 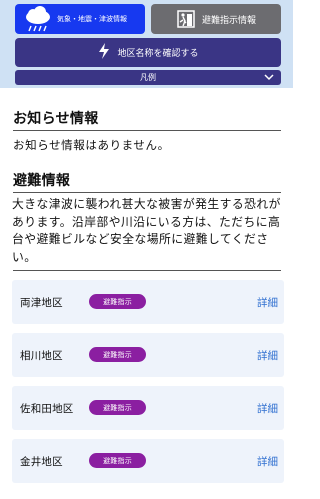 What do you see at coordinates (41, 303) in the screenshot?
I see `area-name: 両津地区` at bounding box center [41, 303].